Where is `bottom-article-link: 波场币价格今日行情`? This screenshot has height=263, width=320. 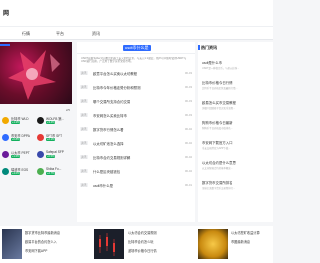 bottom-article-link: 波场币价格今日行情 is located at coordinates (142, 250).